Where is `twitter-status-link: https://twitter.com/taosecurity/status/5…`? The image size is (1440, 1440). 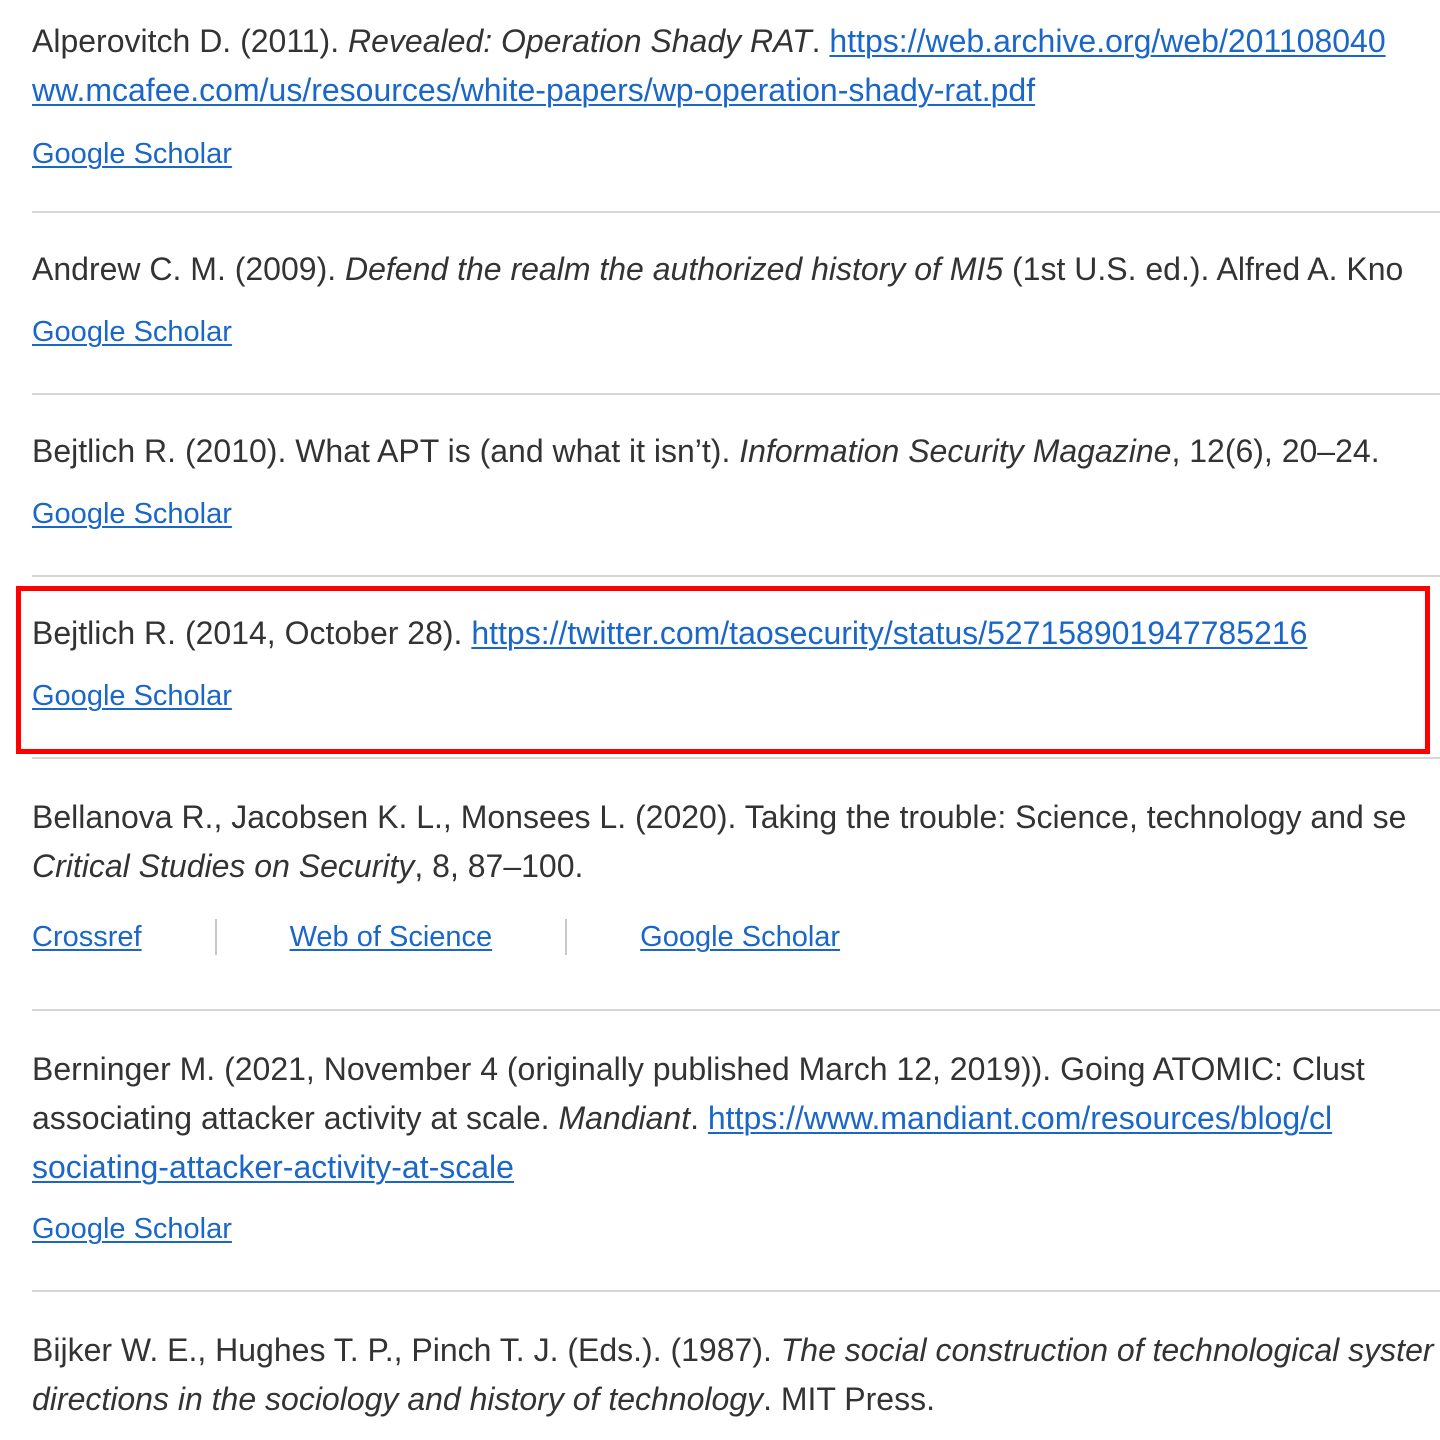
twitter-status-link: https://twitter.com/taosecurity/status/5… is located at coordinates (889, 633).